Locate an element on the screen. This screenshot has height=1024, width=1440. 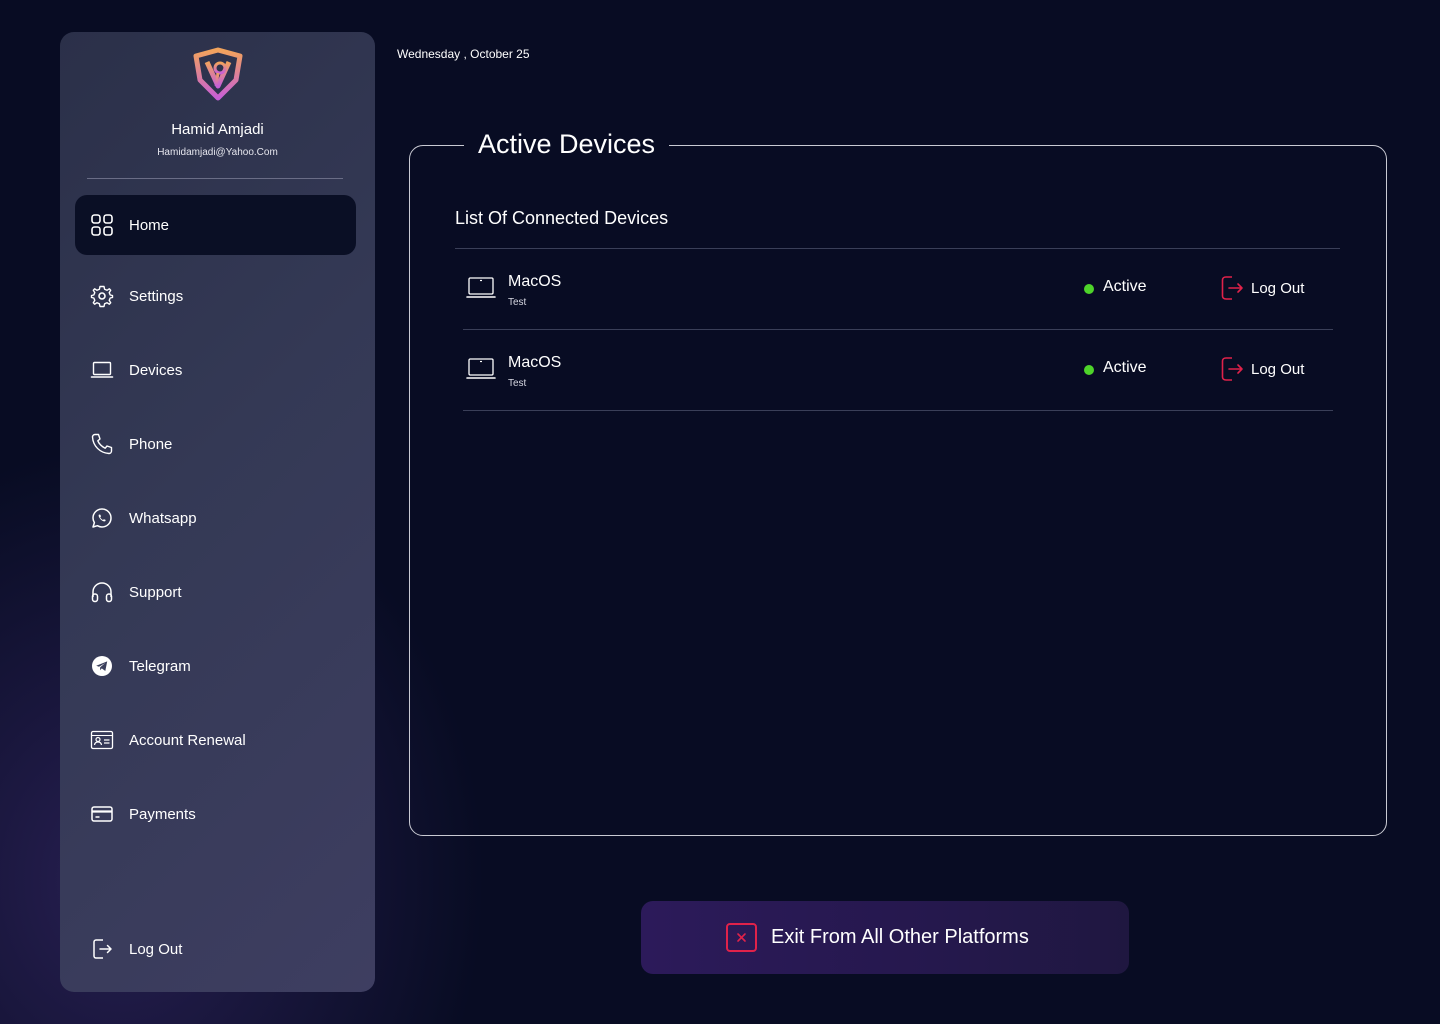
sidebar-item-label: Whatsapp is located at coordinates (163, 518).